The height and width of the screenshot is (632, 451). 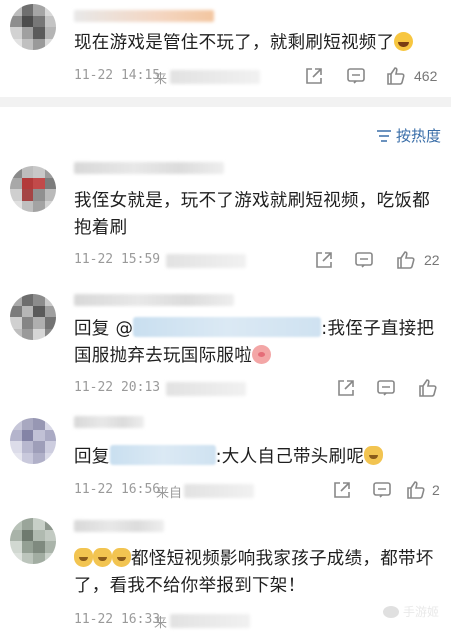 I want to click on like-count: 462, so click(x=426, y=76).